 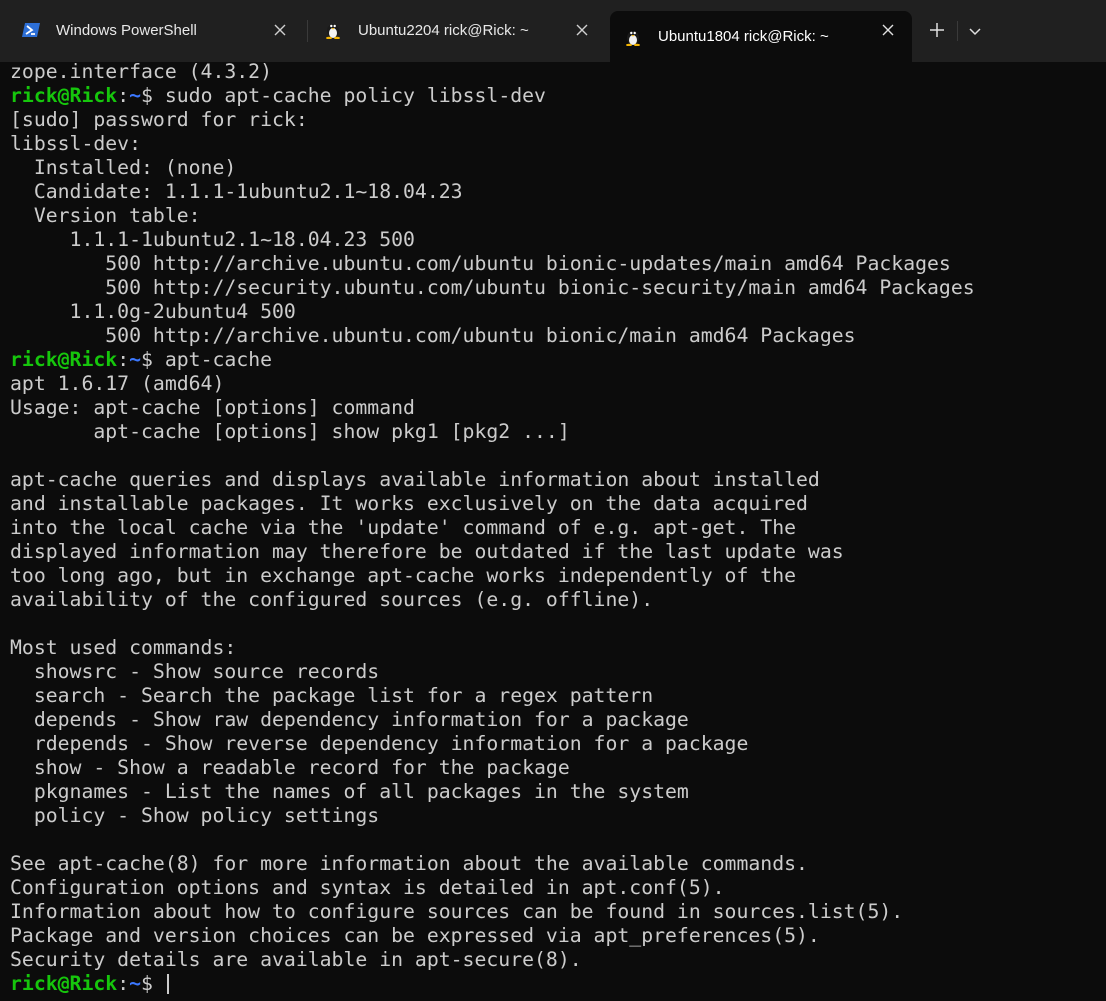 I want to click on tab-dropdown-button, so click(x=975, y=32).